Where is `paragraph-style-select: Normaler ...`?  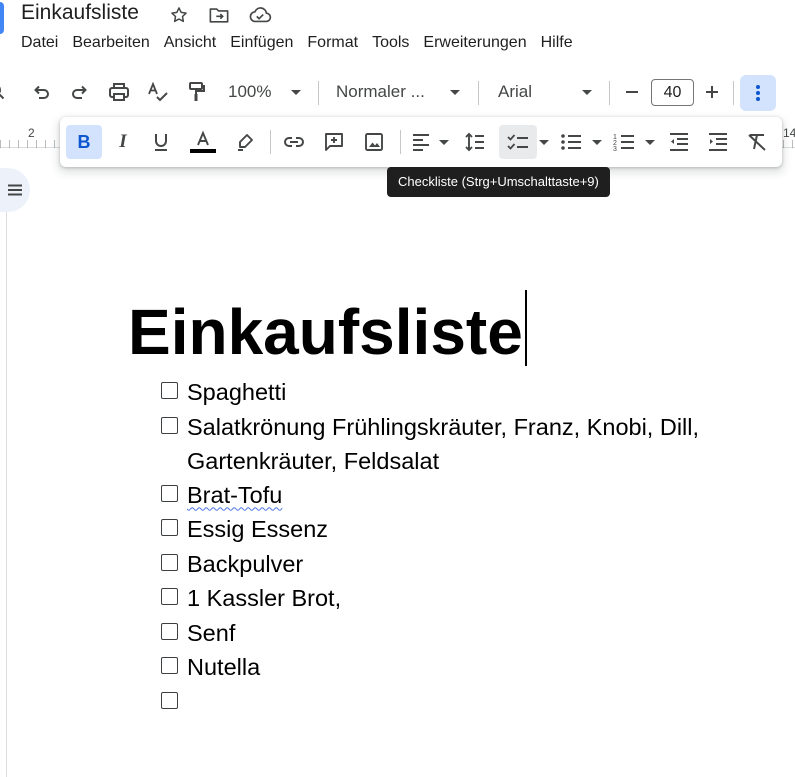
paragraph-style-select: Normaler ... is located at coordinates (398, 92).